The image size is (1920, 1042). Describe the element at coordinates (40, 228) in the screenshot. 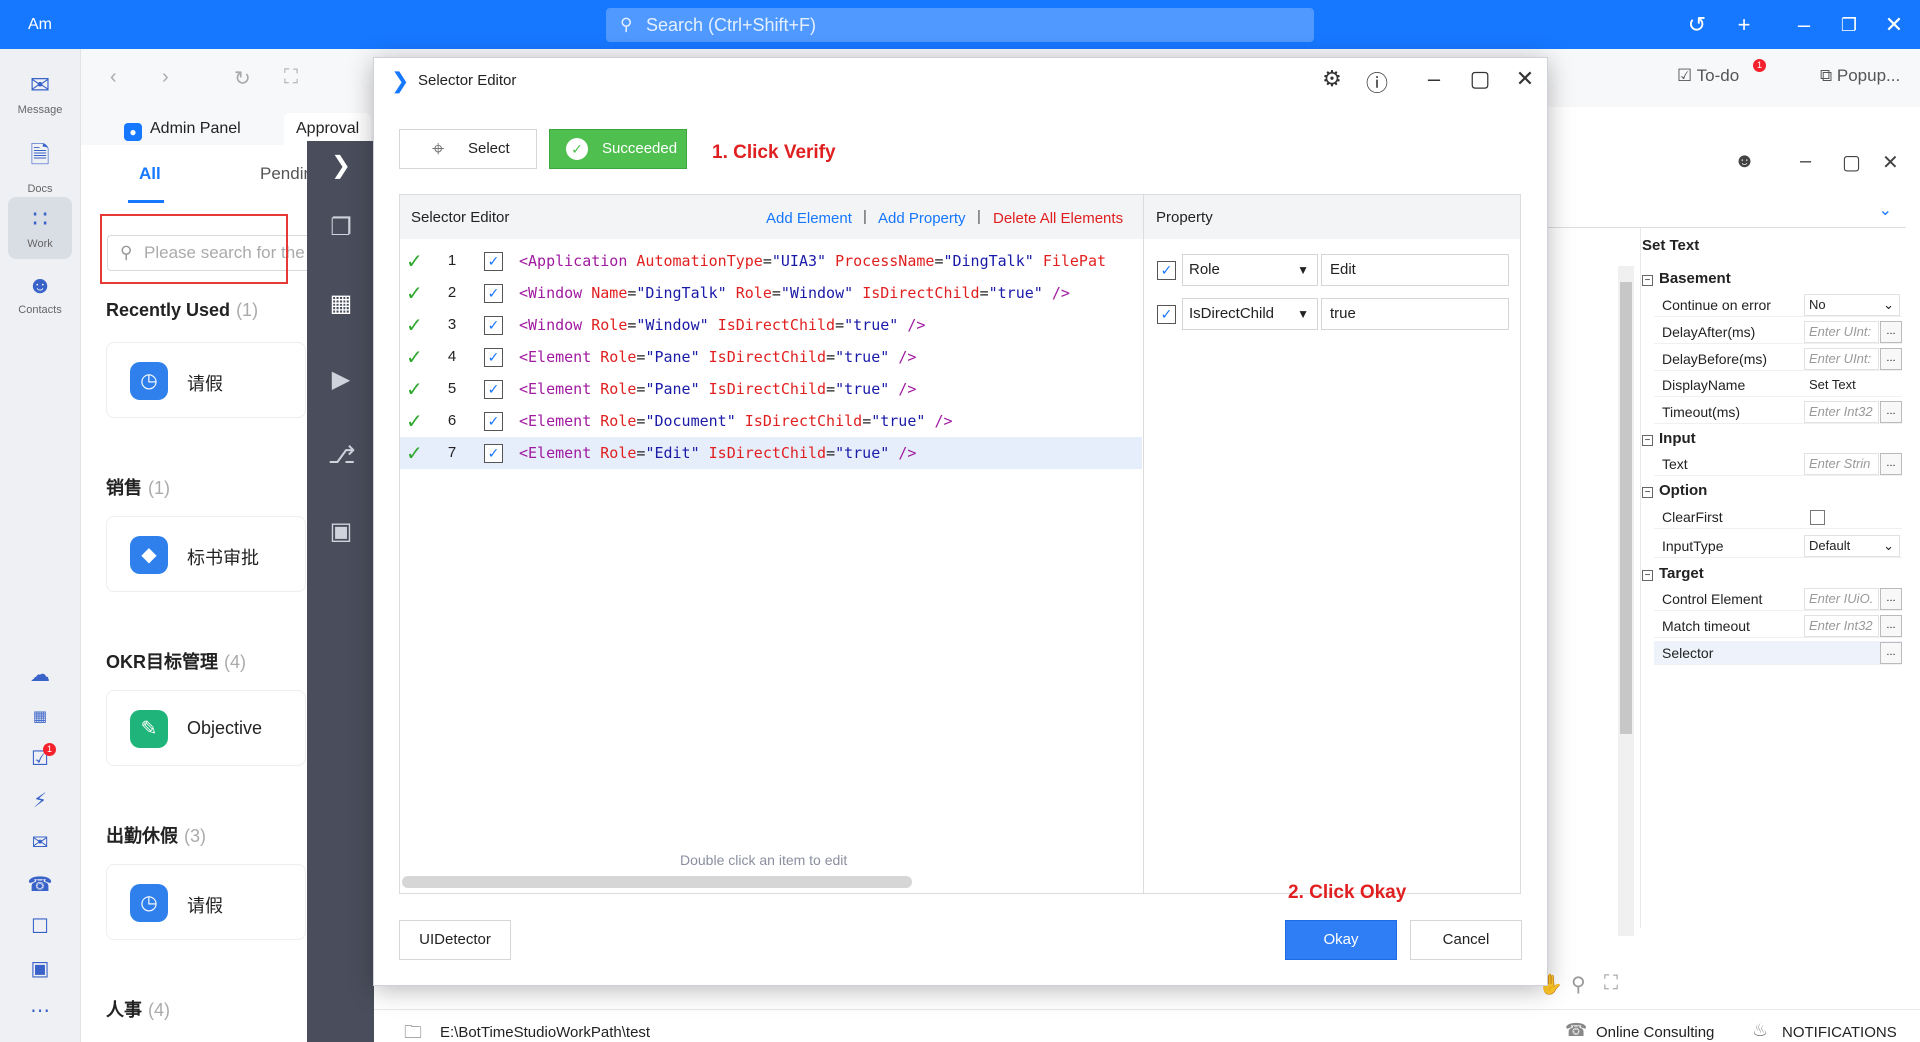

I see `nav-item-work: ∷ Work` at that location.